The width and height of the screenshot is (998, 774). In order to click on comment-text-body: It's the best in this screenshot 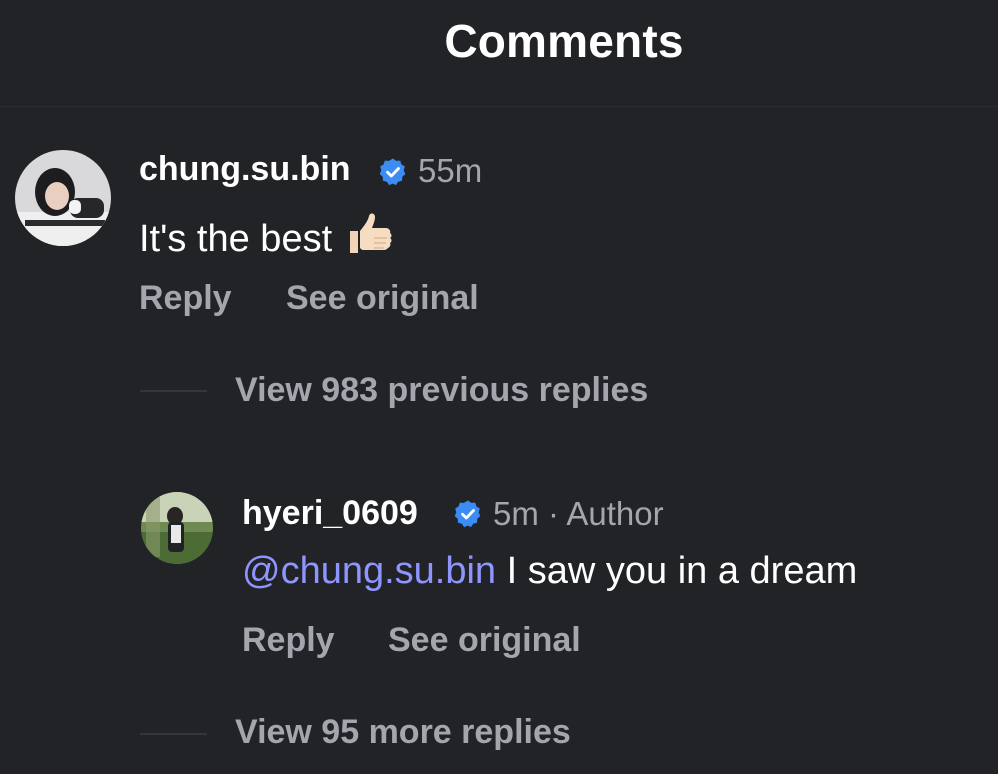, I will do `click(236, 239)`.